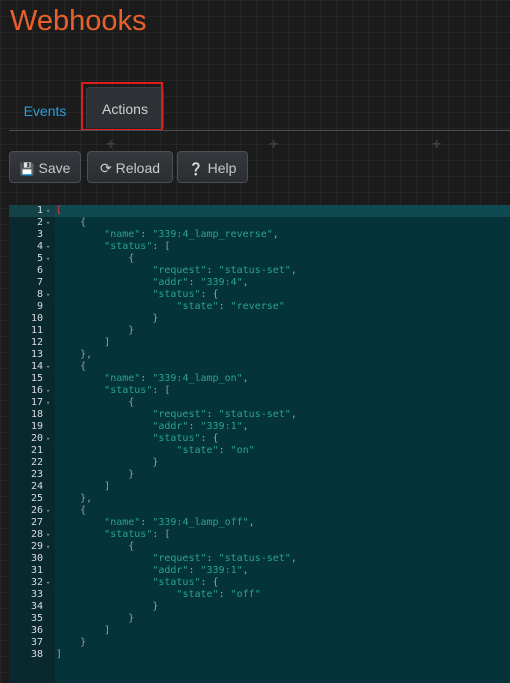  I want to click on help-button: ❔ Help, so click(212, 167).